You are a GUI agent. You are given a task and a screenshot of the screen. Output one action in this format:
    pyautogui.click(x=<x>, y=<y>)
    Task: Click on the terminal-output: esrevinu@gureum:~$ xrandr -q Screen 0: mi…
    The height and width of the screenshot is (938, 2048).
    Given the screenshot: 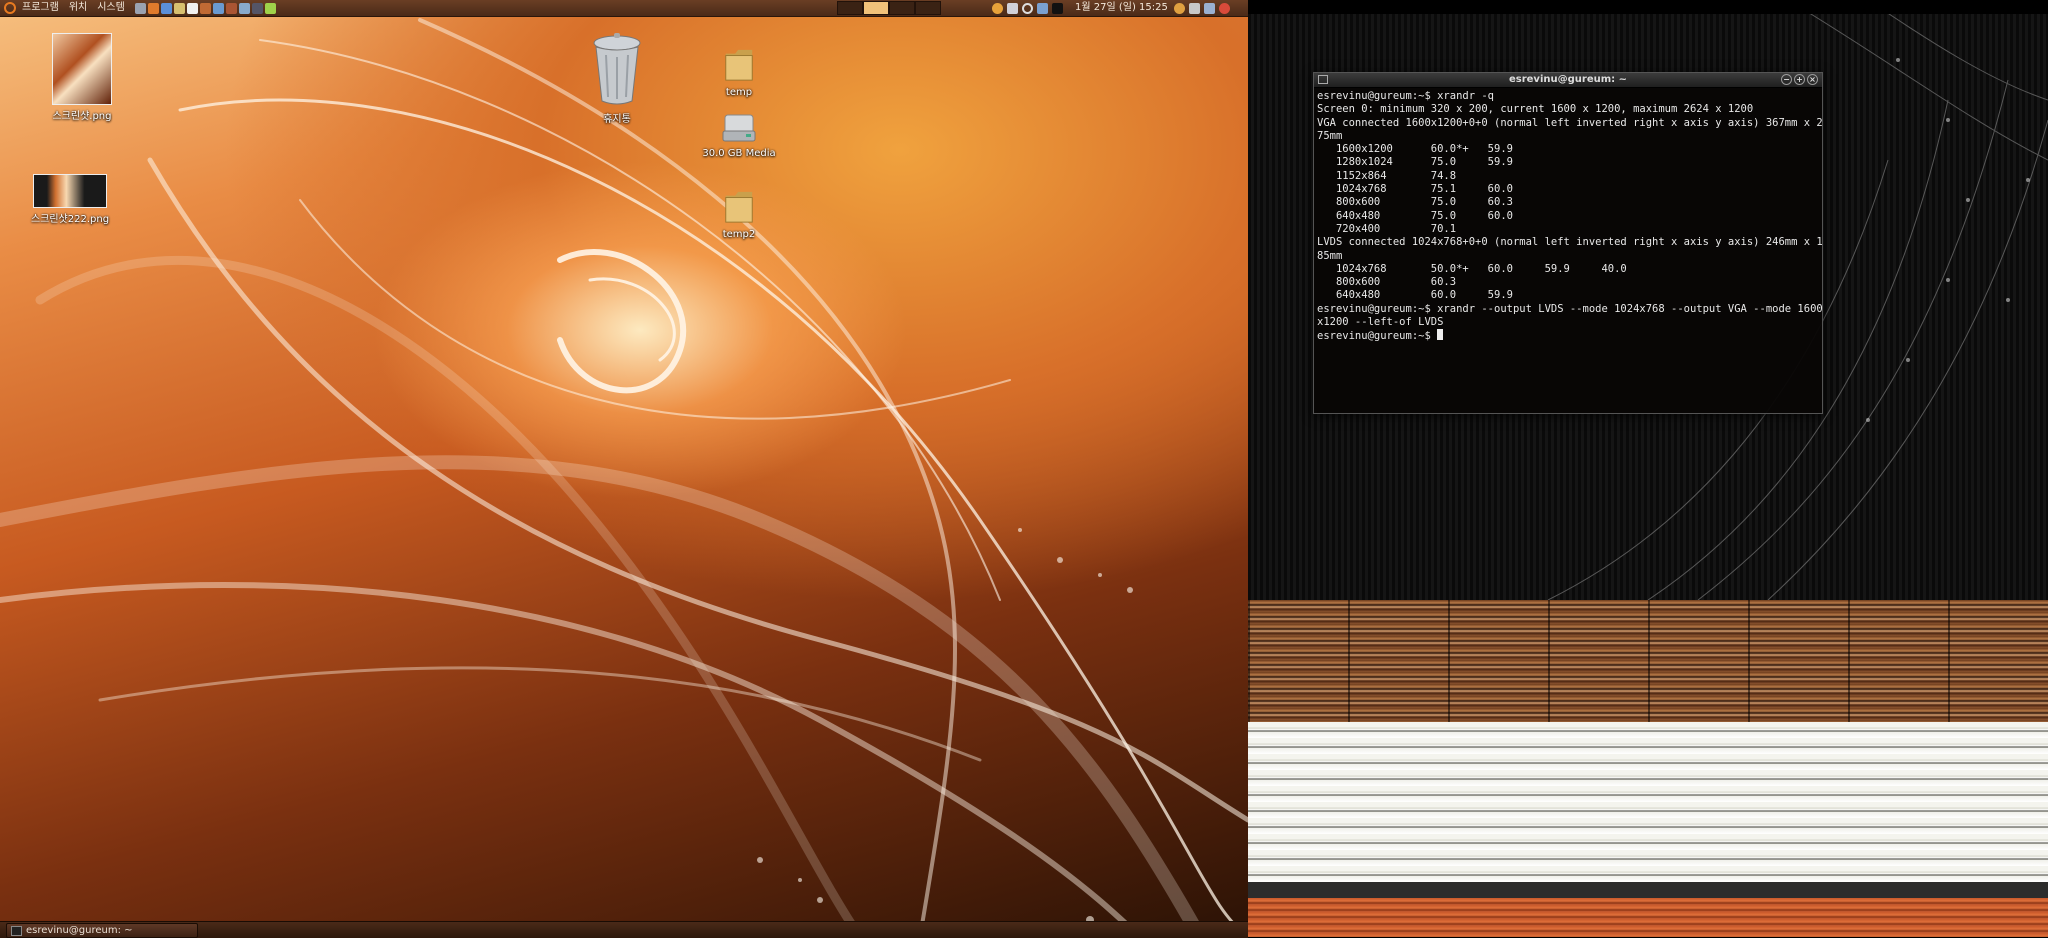 What is the action you would take?
    pyautogui.click(x=1568, y=217)
    